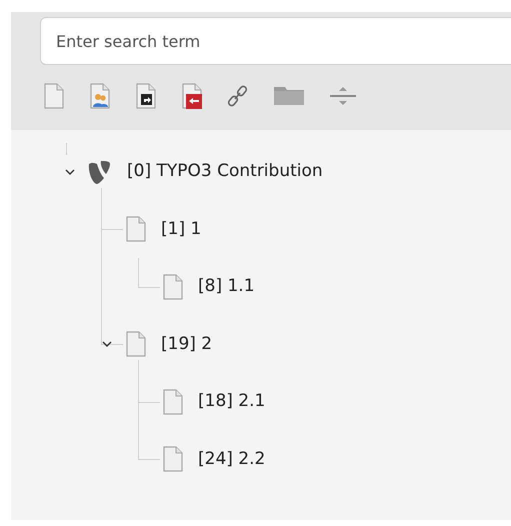  I want to click on page-return-icon, so click(192, 96).